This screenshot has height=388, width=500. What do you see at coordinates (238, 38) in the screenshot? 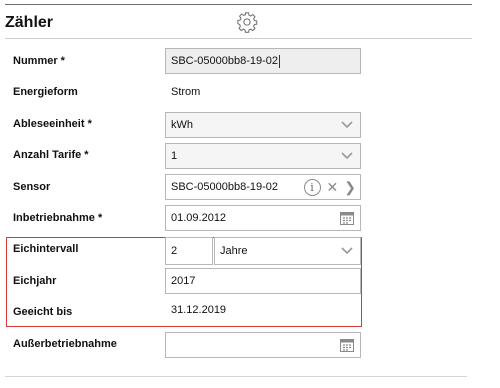
I see `header-divider` at bounding box center [238, 38].